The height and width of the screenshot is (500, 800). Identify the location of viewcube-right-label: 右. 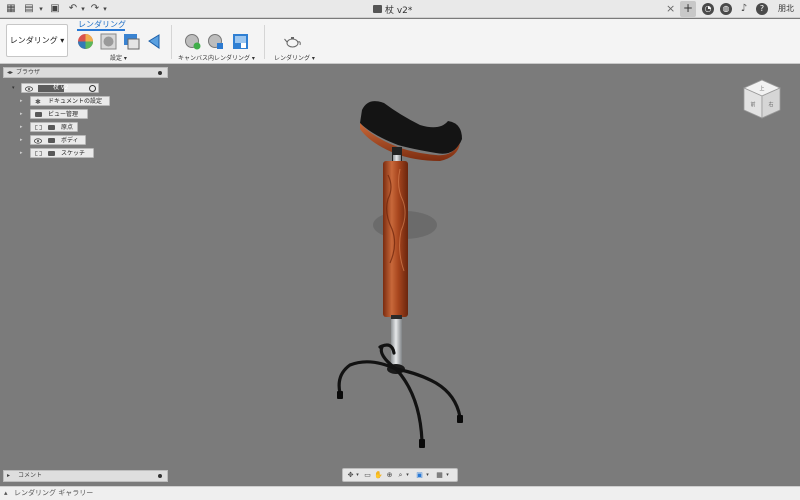
(770, 104).